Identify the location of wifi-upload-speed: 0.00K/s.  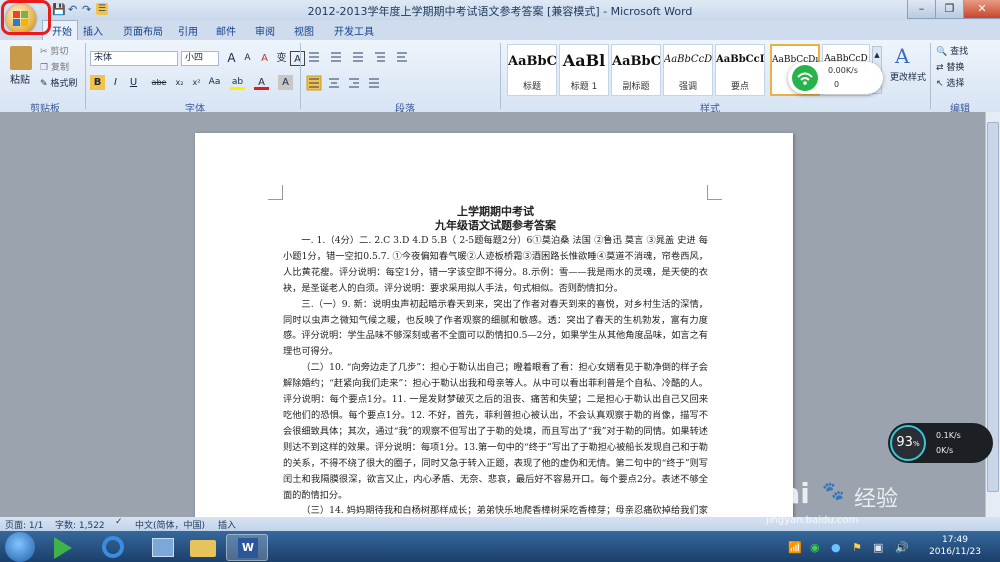
(843, 70).